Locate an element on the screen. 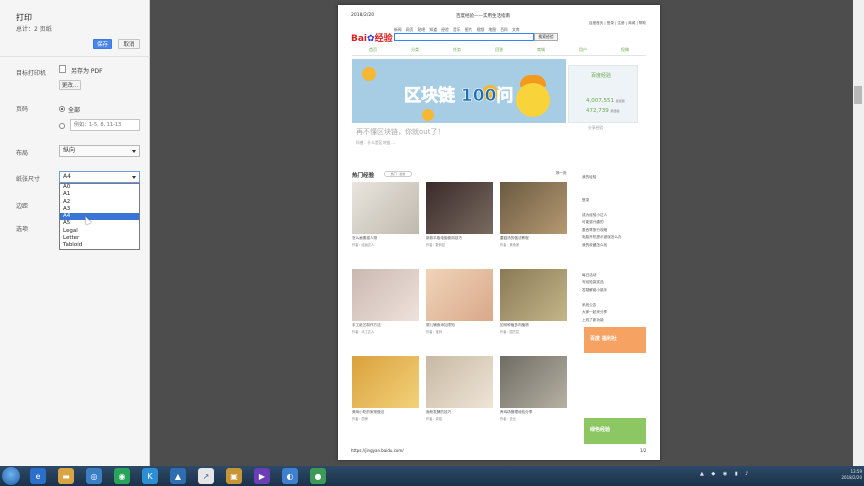  paper-option: A5 is located at coordinates (99, 223).